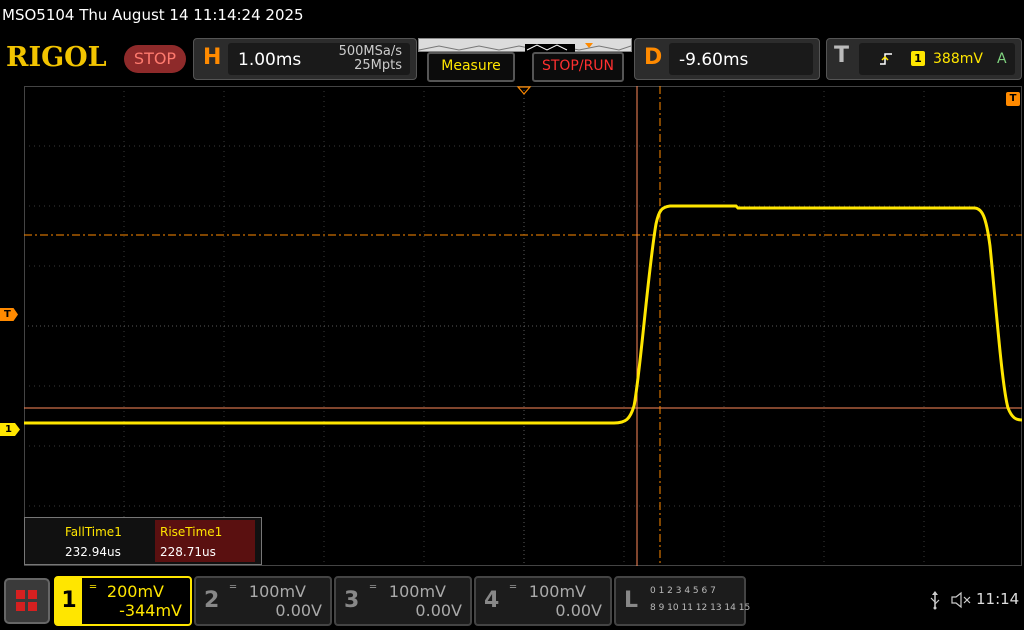  I want to click on horizontal-position-marker: T, so click(1013, 99).